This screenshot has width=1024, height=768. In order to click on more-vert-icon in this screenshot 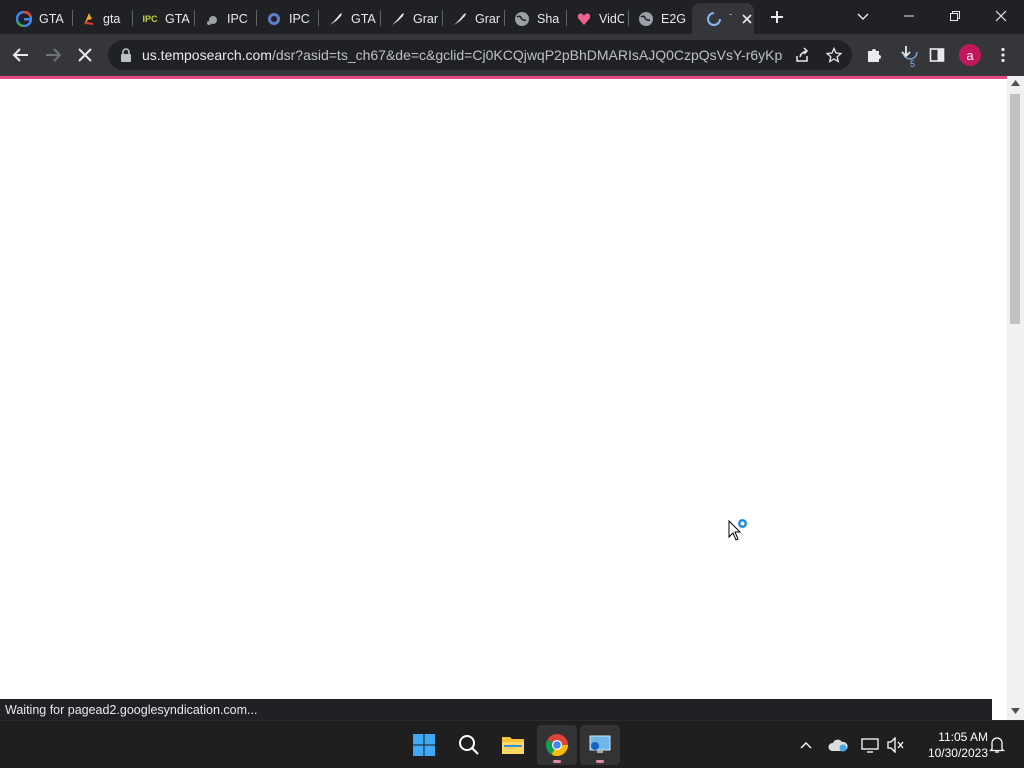, I will do `click(1003, 55)`.